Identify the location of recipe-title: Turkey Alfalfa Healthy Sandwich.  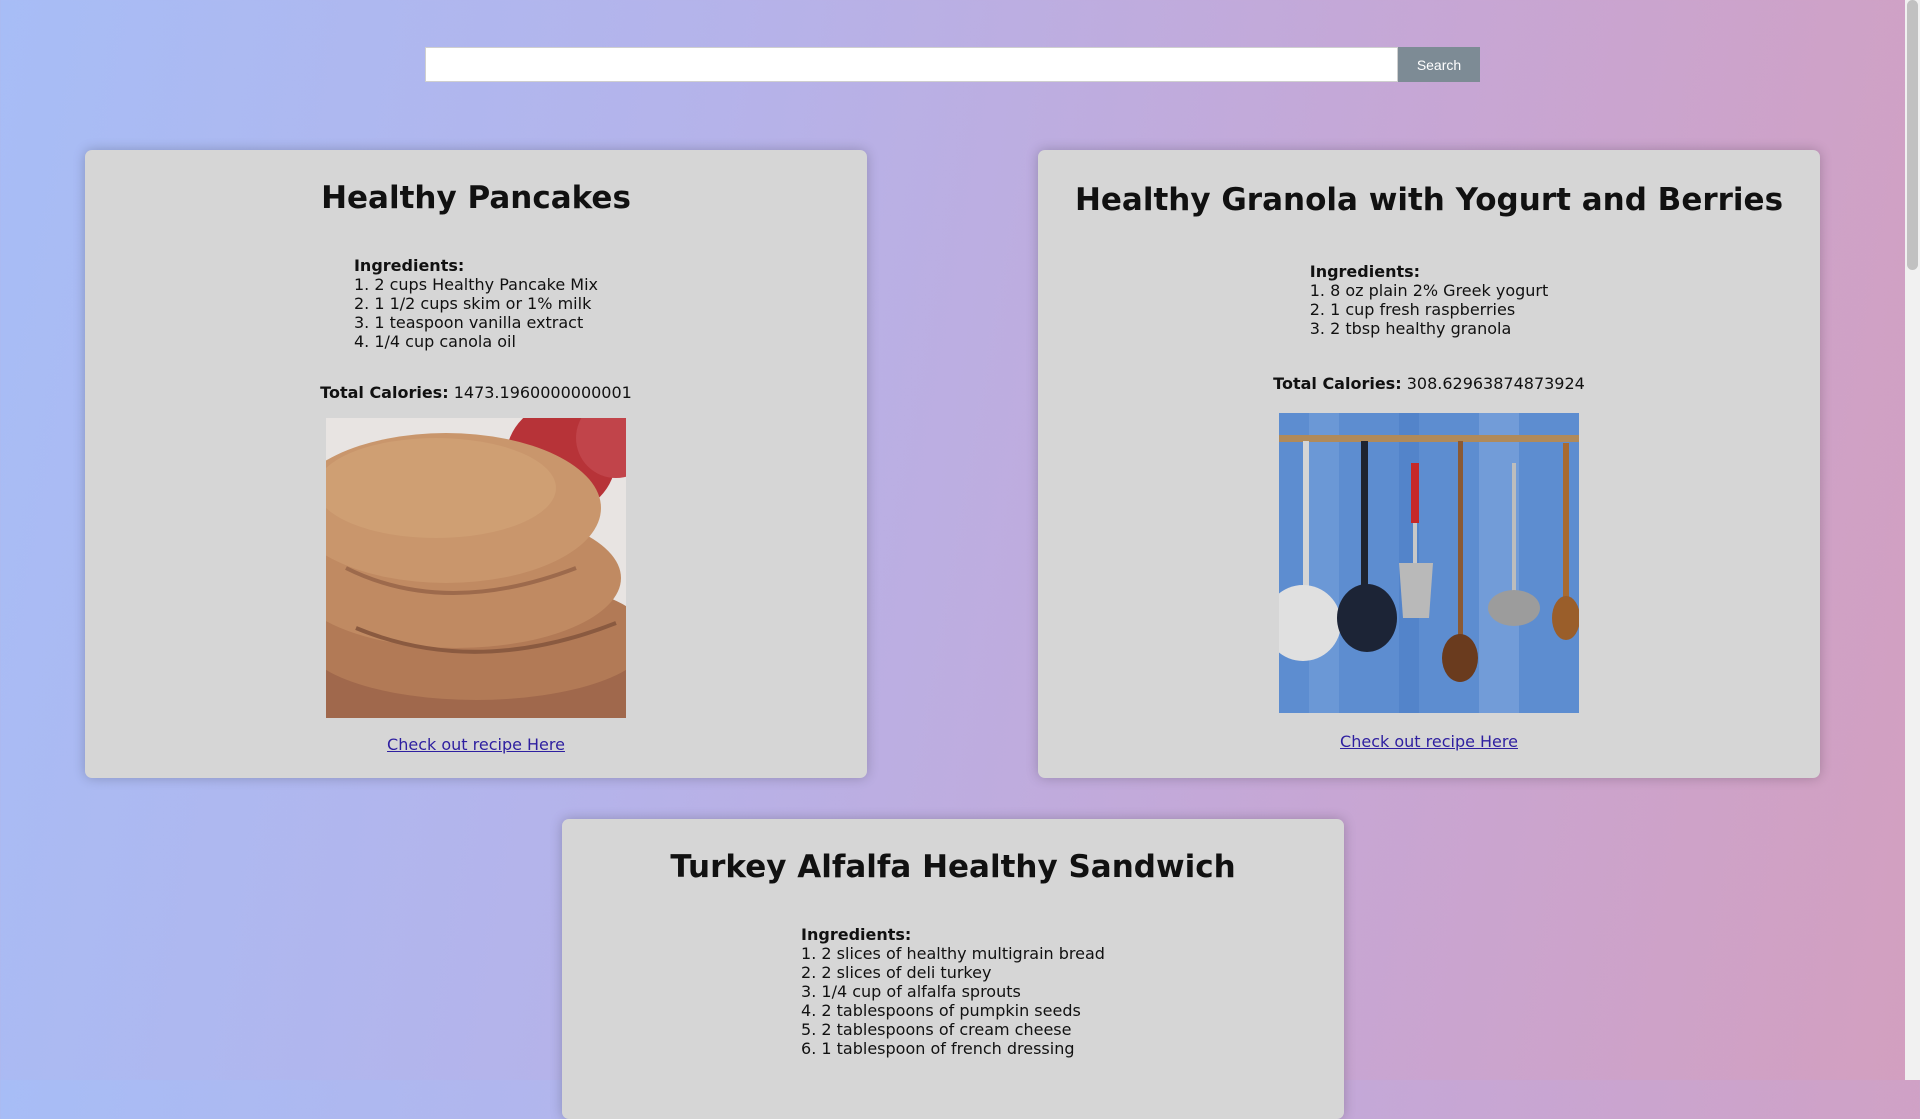
(953, 867).